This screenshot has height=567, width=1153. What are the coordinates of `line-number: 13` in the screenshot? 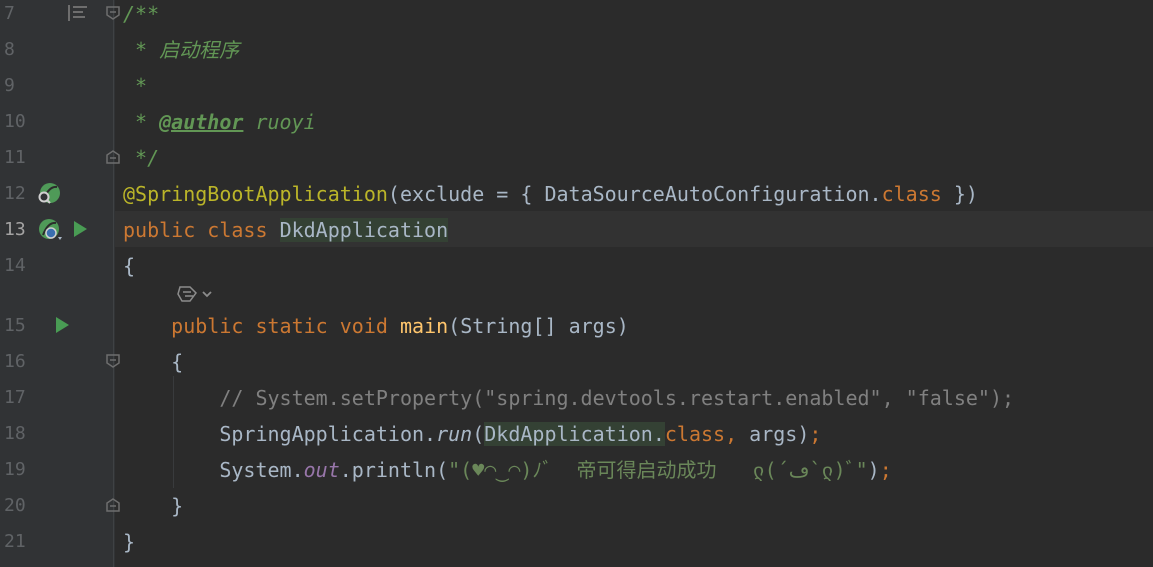 It's located at (15, 229).